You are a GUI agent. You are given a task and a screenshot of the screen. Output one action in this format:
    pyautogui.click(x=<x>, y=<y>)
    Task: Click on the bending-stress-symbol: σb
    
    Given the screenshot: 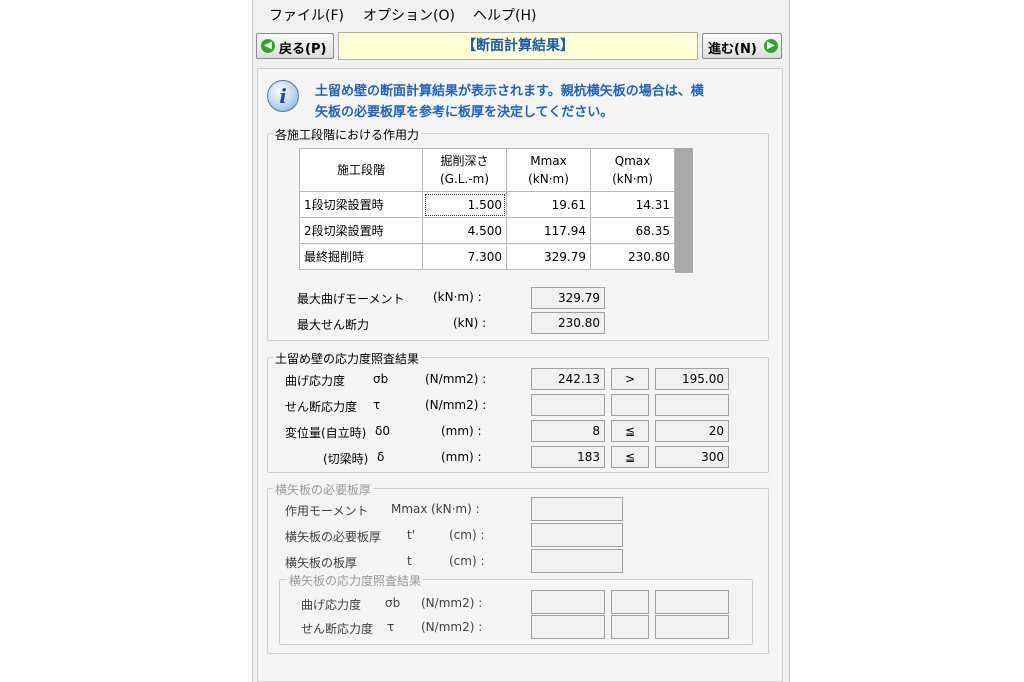 What is the action you would take?
    pyautogui.click(x=381, y=379)
    